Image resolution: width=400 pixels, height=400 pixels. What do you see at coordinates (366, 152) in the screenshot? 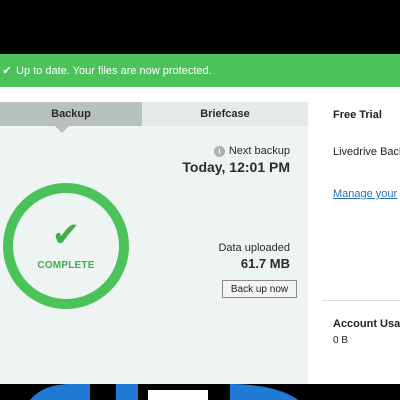
I see `plan-name: Livedrive Back` at bounding box center [366, 152].